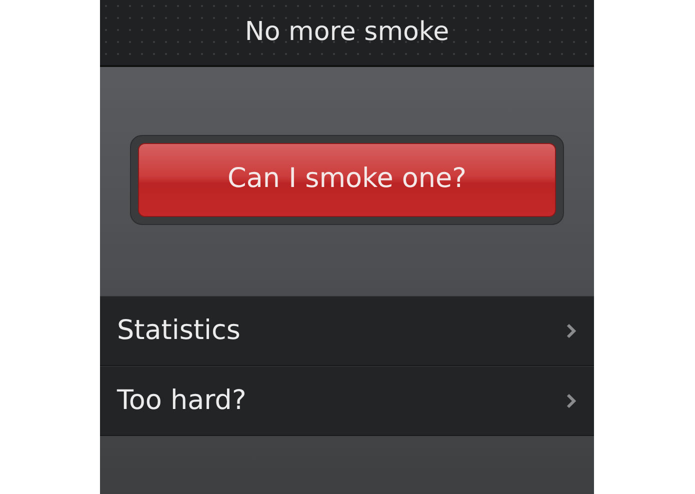 The image size is (695, 494). Describe the element at coordinates (347, 32) in the screenshot. I see `screen-title: No more smoke` at that location.